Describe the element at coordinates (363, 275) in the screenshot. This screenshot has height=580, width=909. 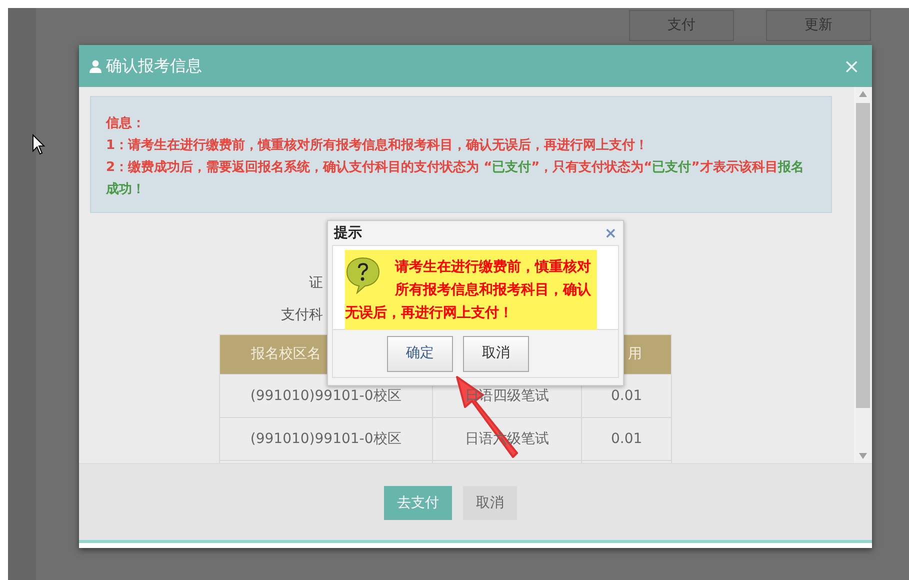
I see `question-icon` at that location.